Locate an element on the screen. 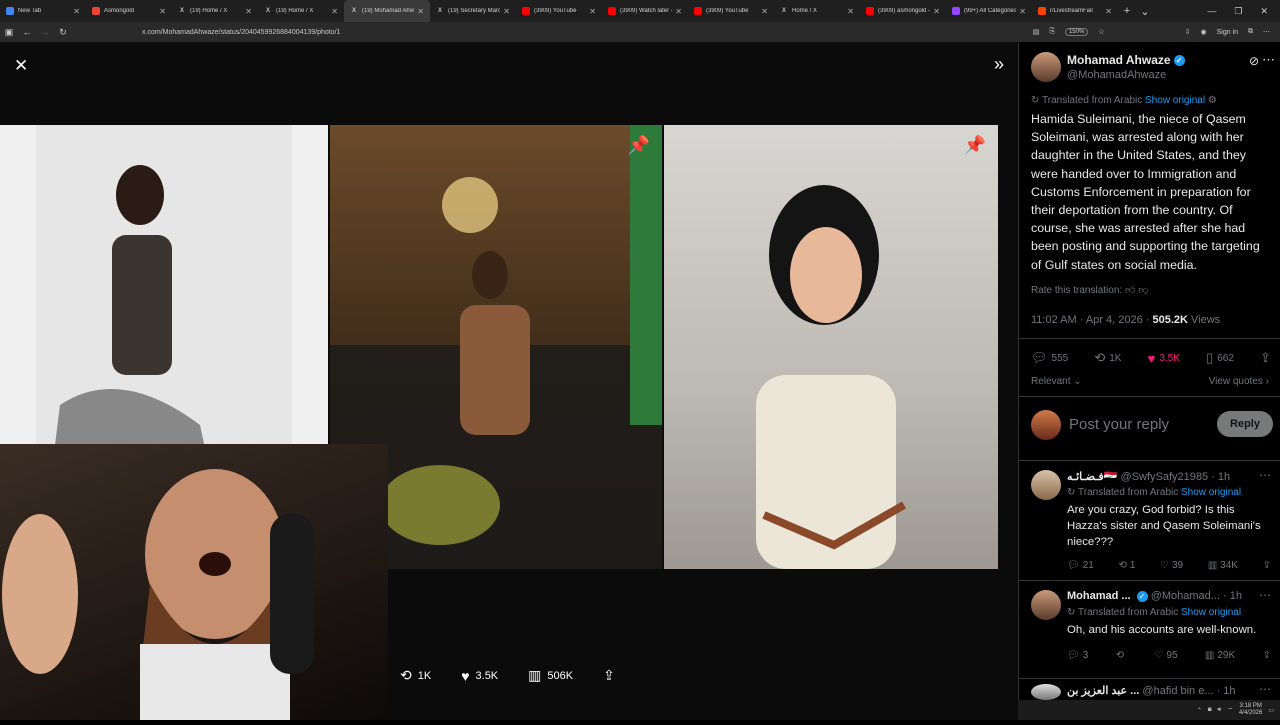 The image size is (1280, 725). taskbar-clock: 3:18 PM 4/4/2026 is located at coordinates (1250, 710).